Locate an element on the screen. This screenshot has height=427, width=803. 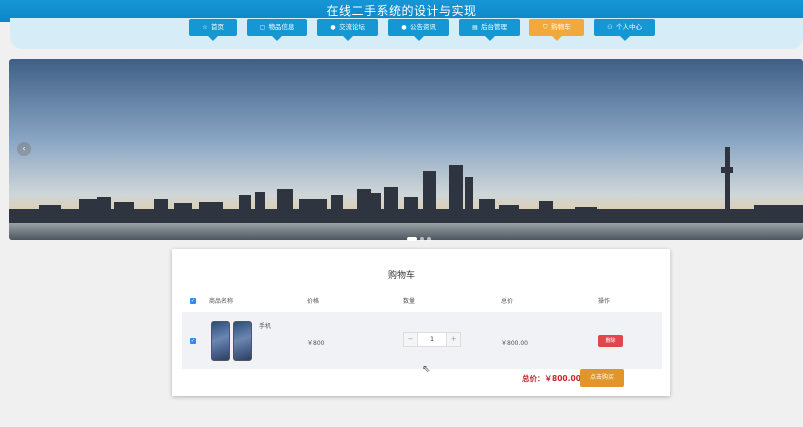
carousel-dots is located at coordinates (420, 234).